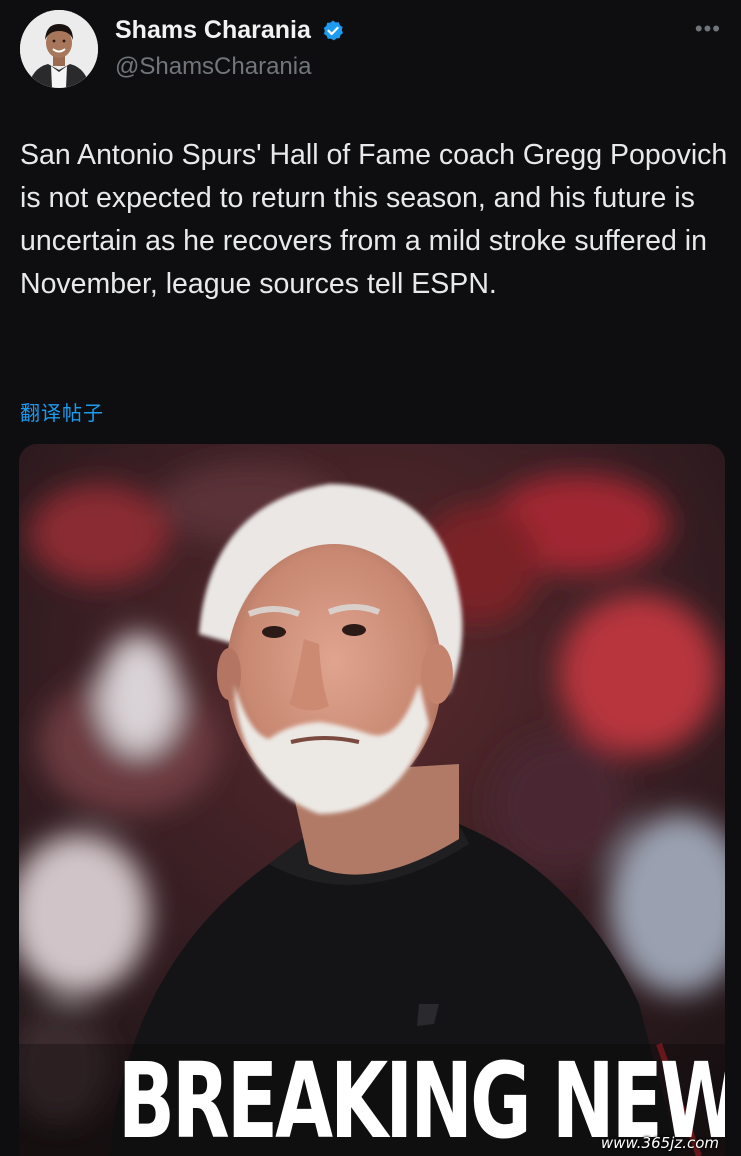  I want to click on tweet-header: Shams Charania @ShamsCharania •••, so click(370, 50).